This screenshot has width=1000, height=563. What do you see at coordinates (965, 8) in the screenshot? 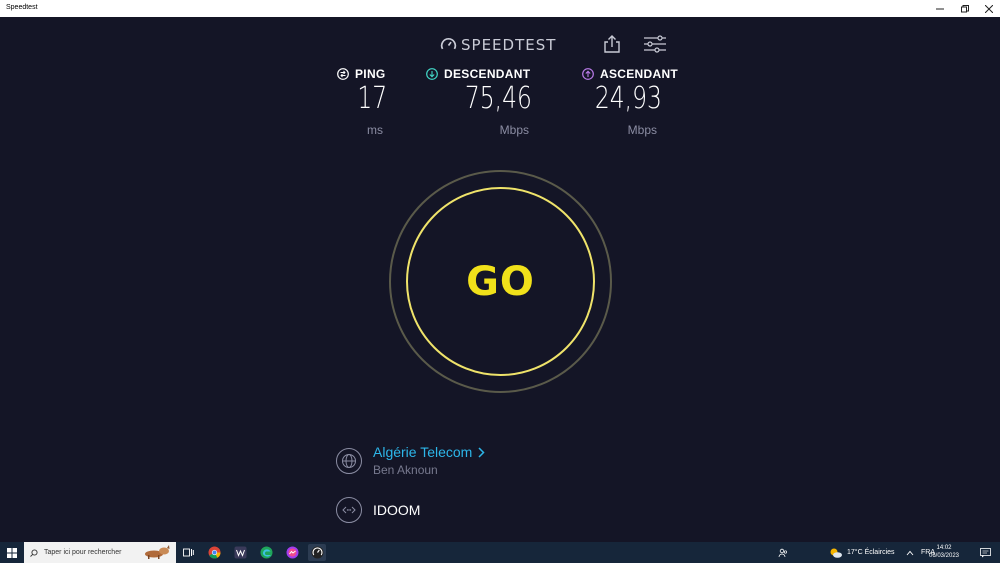
I see `restore-button` at bounding box center [965, 8].